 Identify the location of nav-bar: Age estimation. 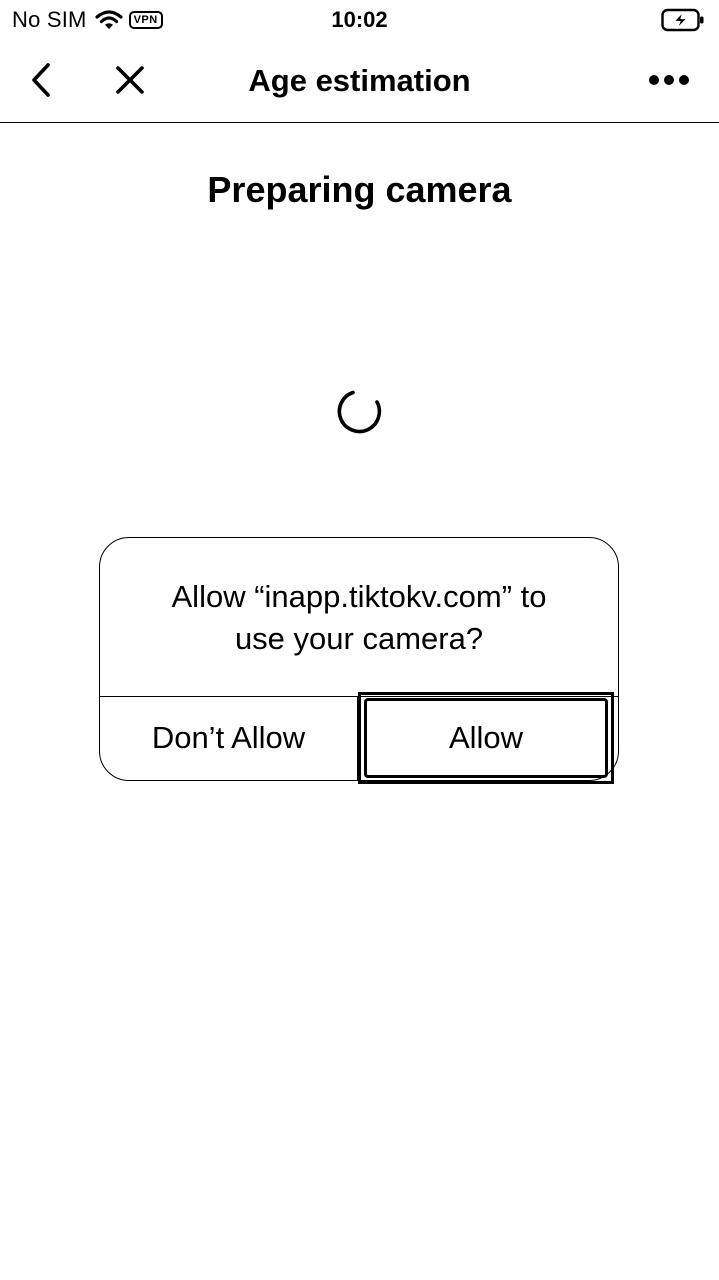
(359, 81).